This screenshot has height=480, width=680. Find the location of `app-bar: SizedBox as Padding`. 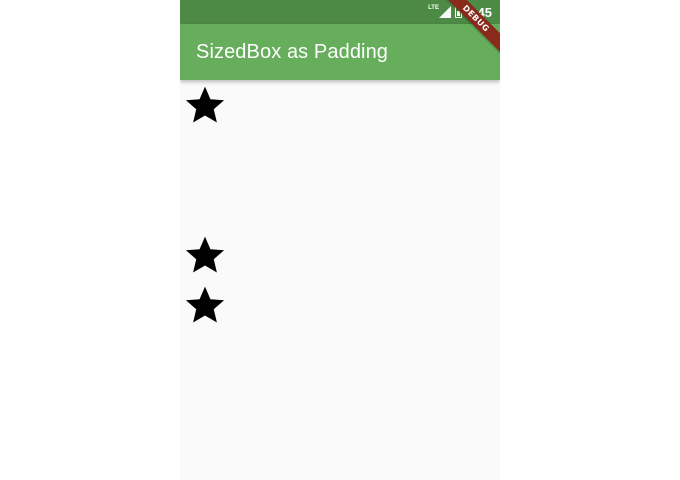

app-bar: SizedBox as Padding is located at coordinates (340, 52).